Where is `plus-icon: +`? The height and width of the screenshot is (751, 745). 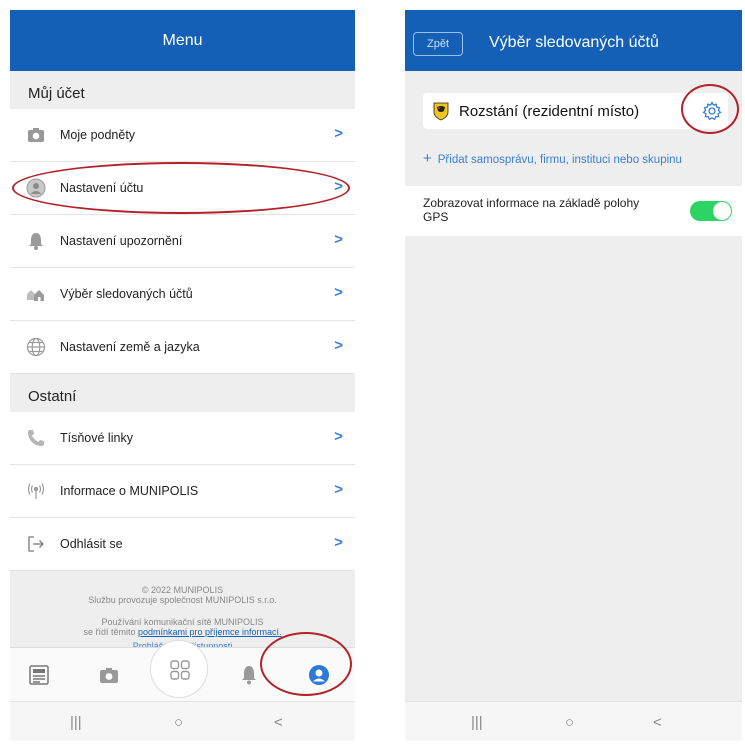
plus-icon: + is located at coordinates (427, 158).